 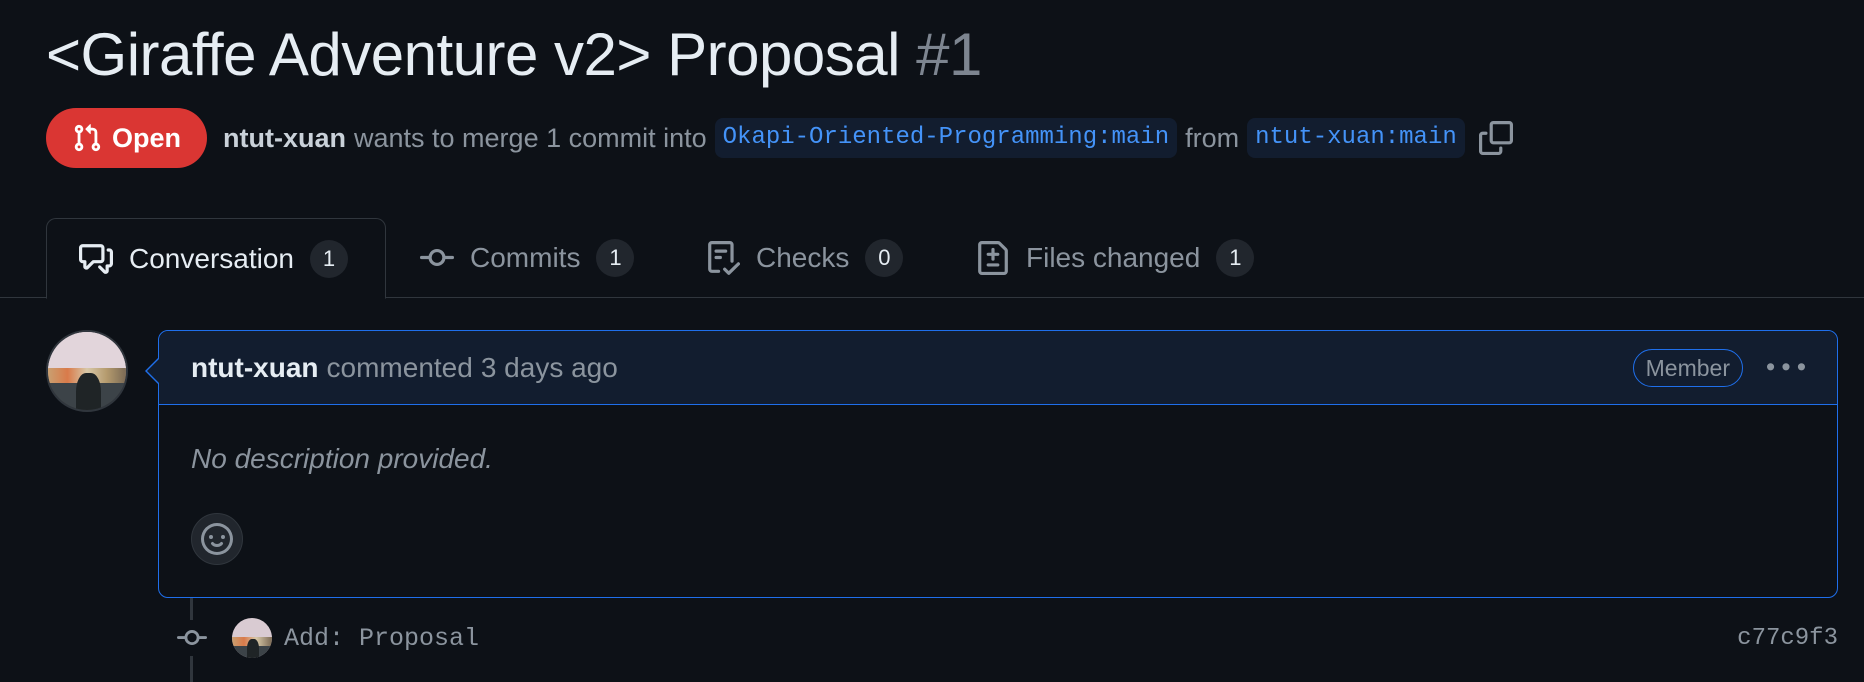 I want to click on add-reaction-button, so click(x=217, y=539).